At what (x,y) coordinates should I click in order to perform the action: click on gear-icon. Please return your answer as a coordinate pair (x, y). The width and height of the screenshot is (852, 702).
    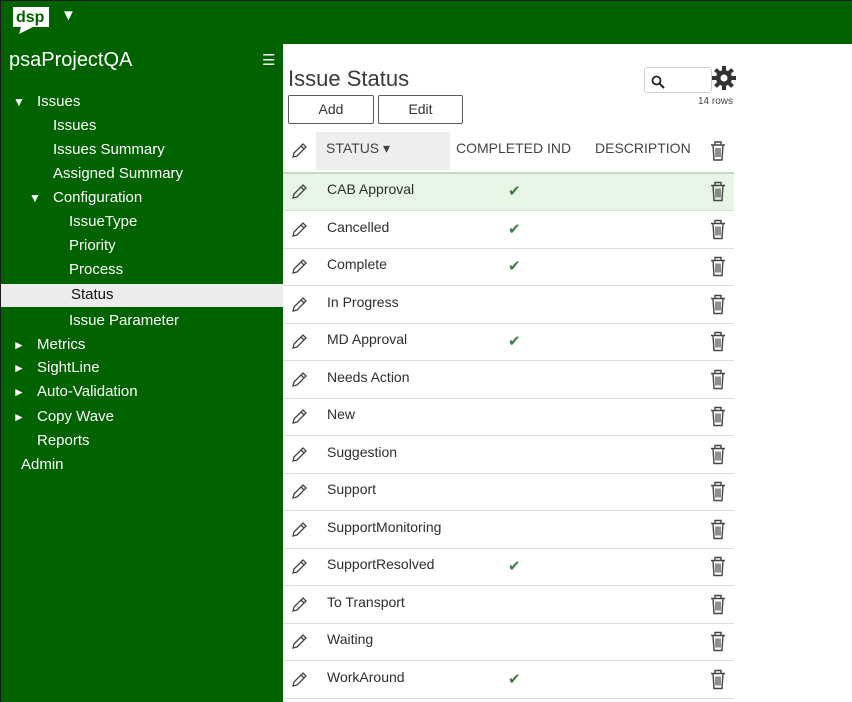
    Looking at the image, I should click on (724, 78).